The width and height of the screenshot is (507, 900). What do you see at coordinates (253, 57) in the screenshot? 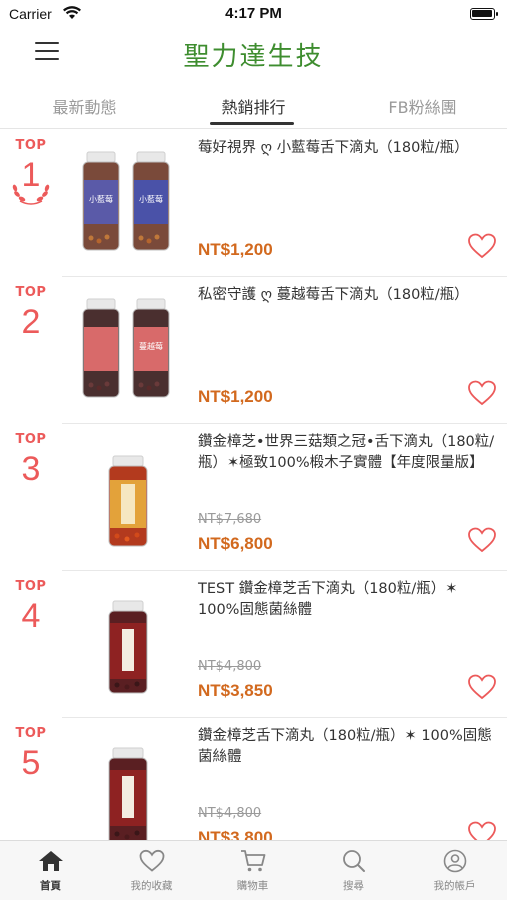
I see `brand-logo: 聖力達生技` at bounding box center [253, 57].